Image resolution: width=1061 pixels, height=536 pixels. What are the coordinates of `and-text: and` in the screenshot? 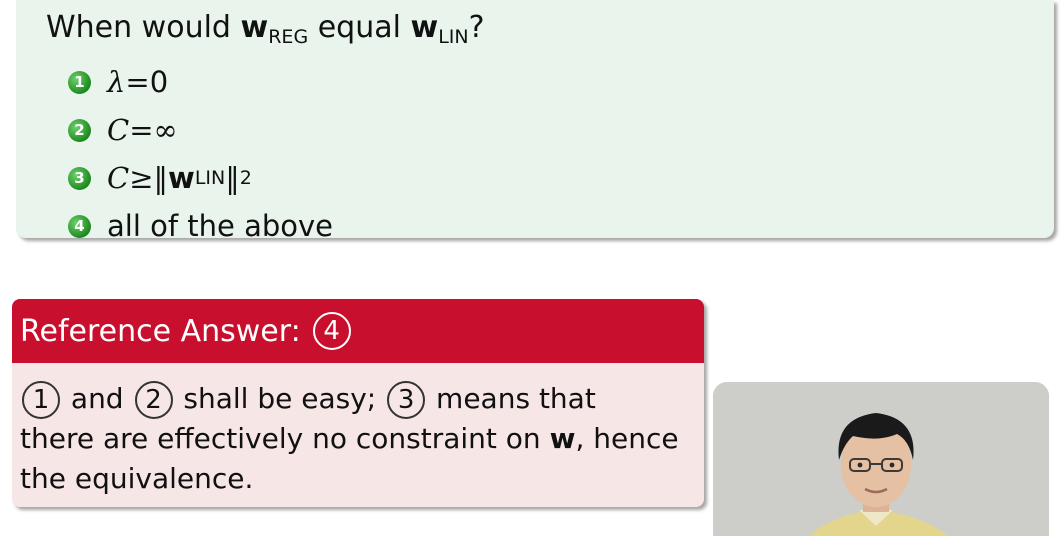 It's located at (97, 398).